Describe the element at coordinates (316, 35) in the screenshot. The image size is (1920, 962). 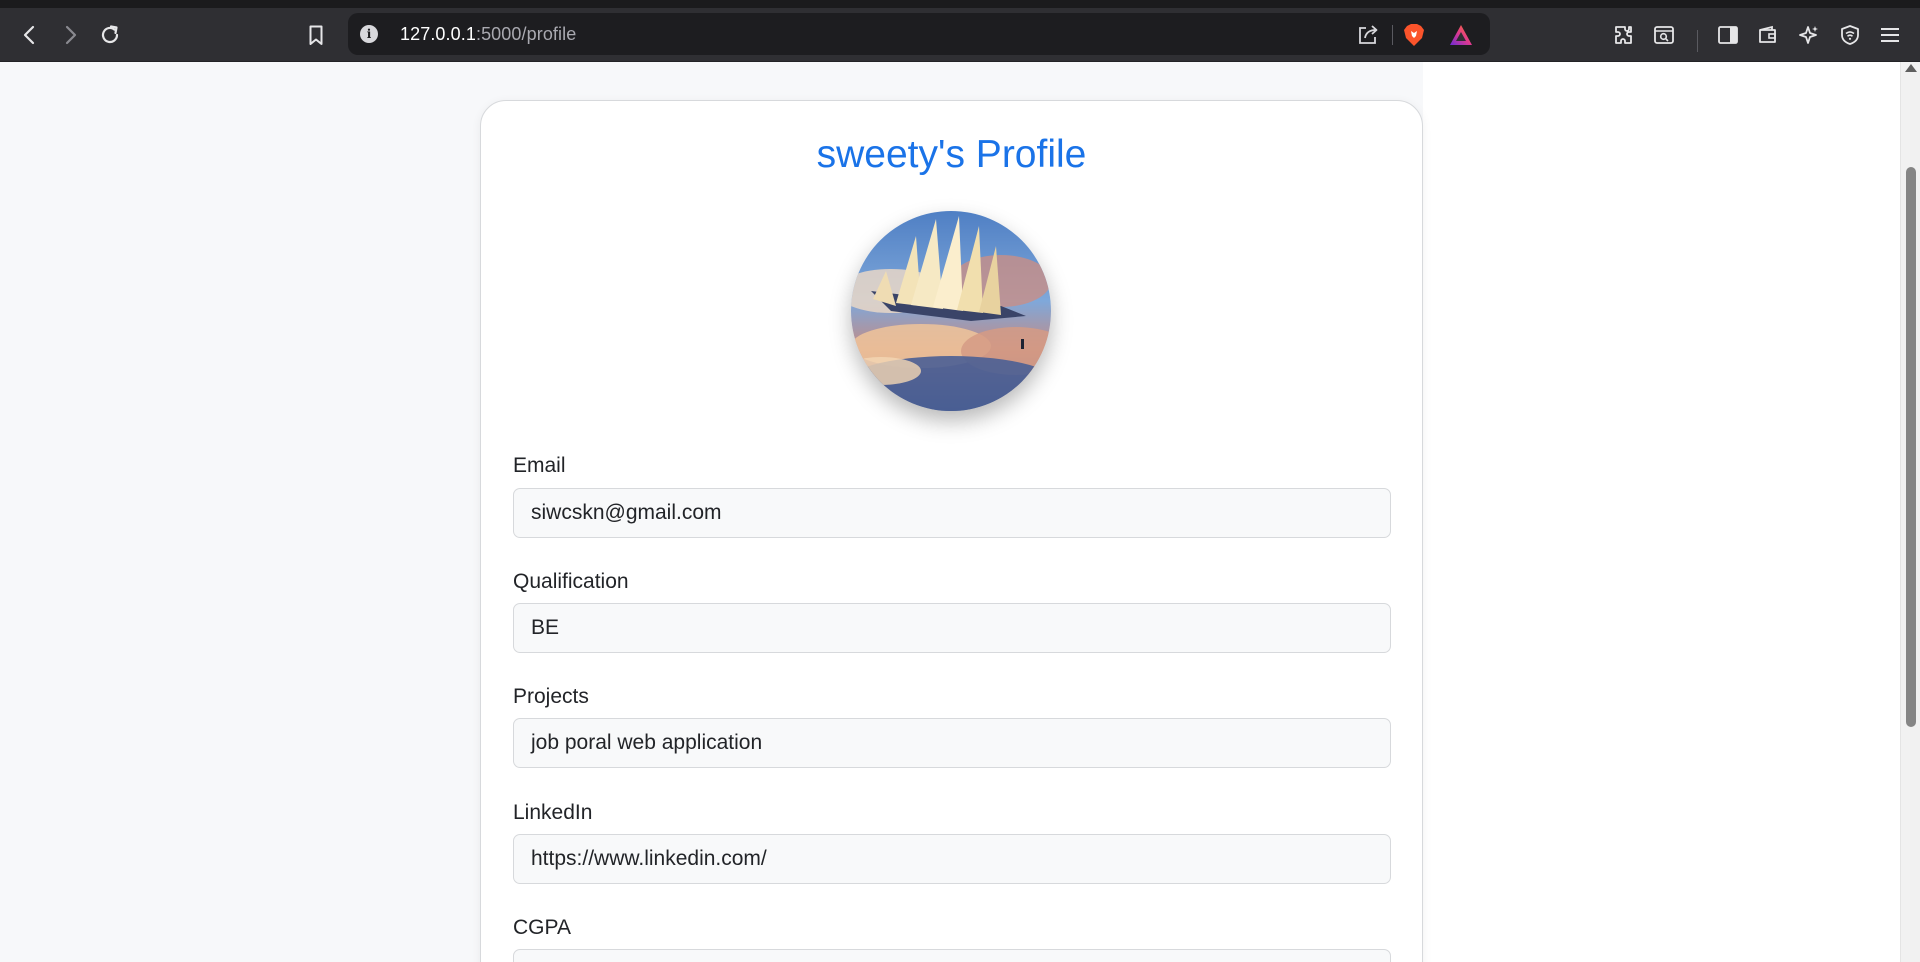
I see `bookmark-icon` at that location.